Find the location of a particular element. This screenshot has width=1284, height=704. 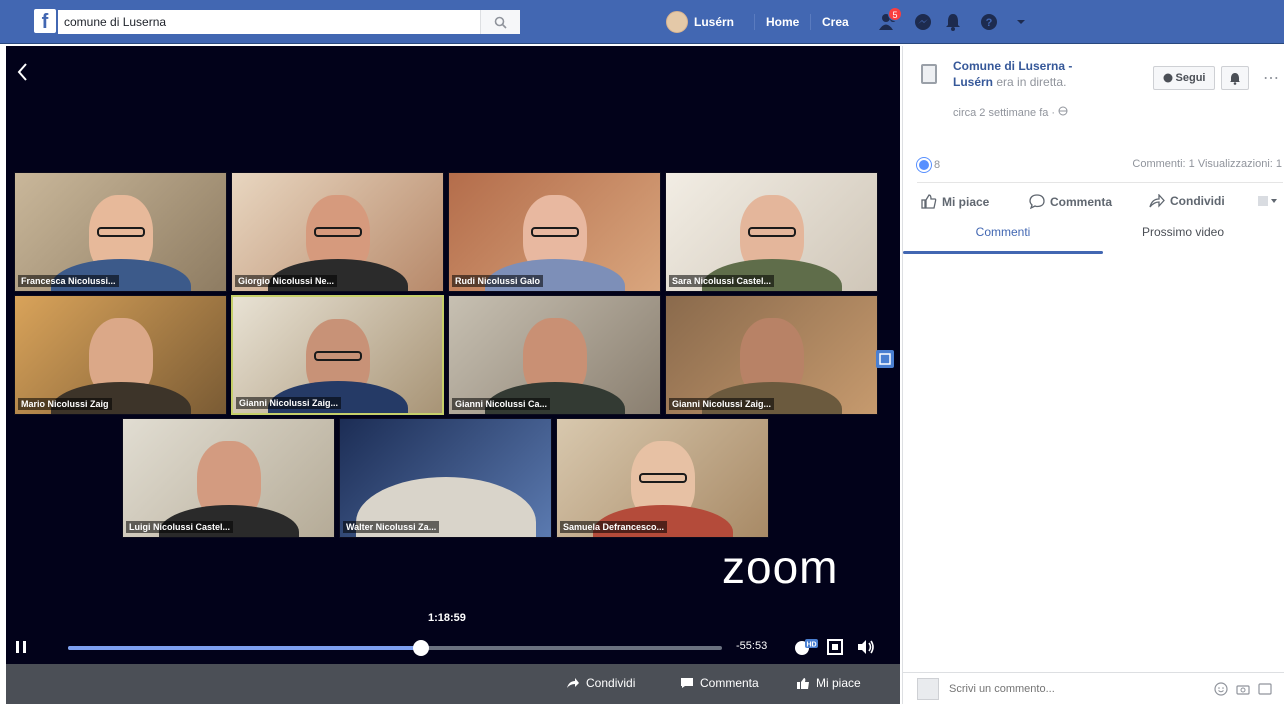

comment-bubble-icon is located at coordinates (687, 683).